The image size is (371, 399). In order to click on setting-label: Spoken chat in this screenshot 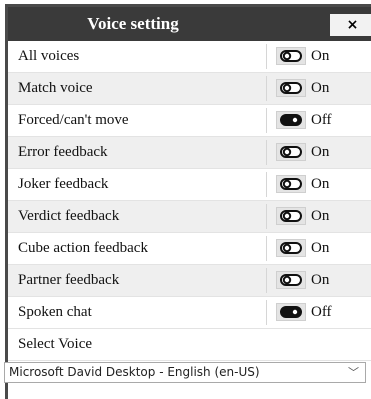, I will do `click(55, 312)`.